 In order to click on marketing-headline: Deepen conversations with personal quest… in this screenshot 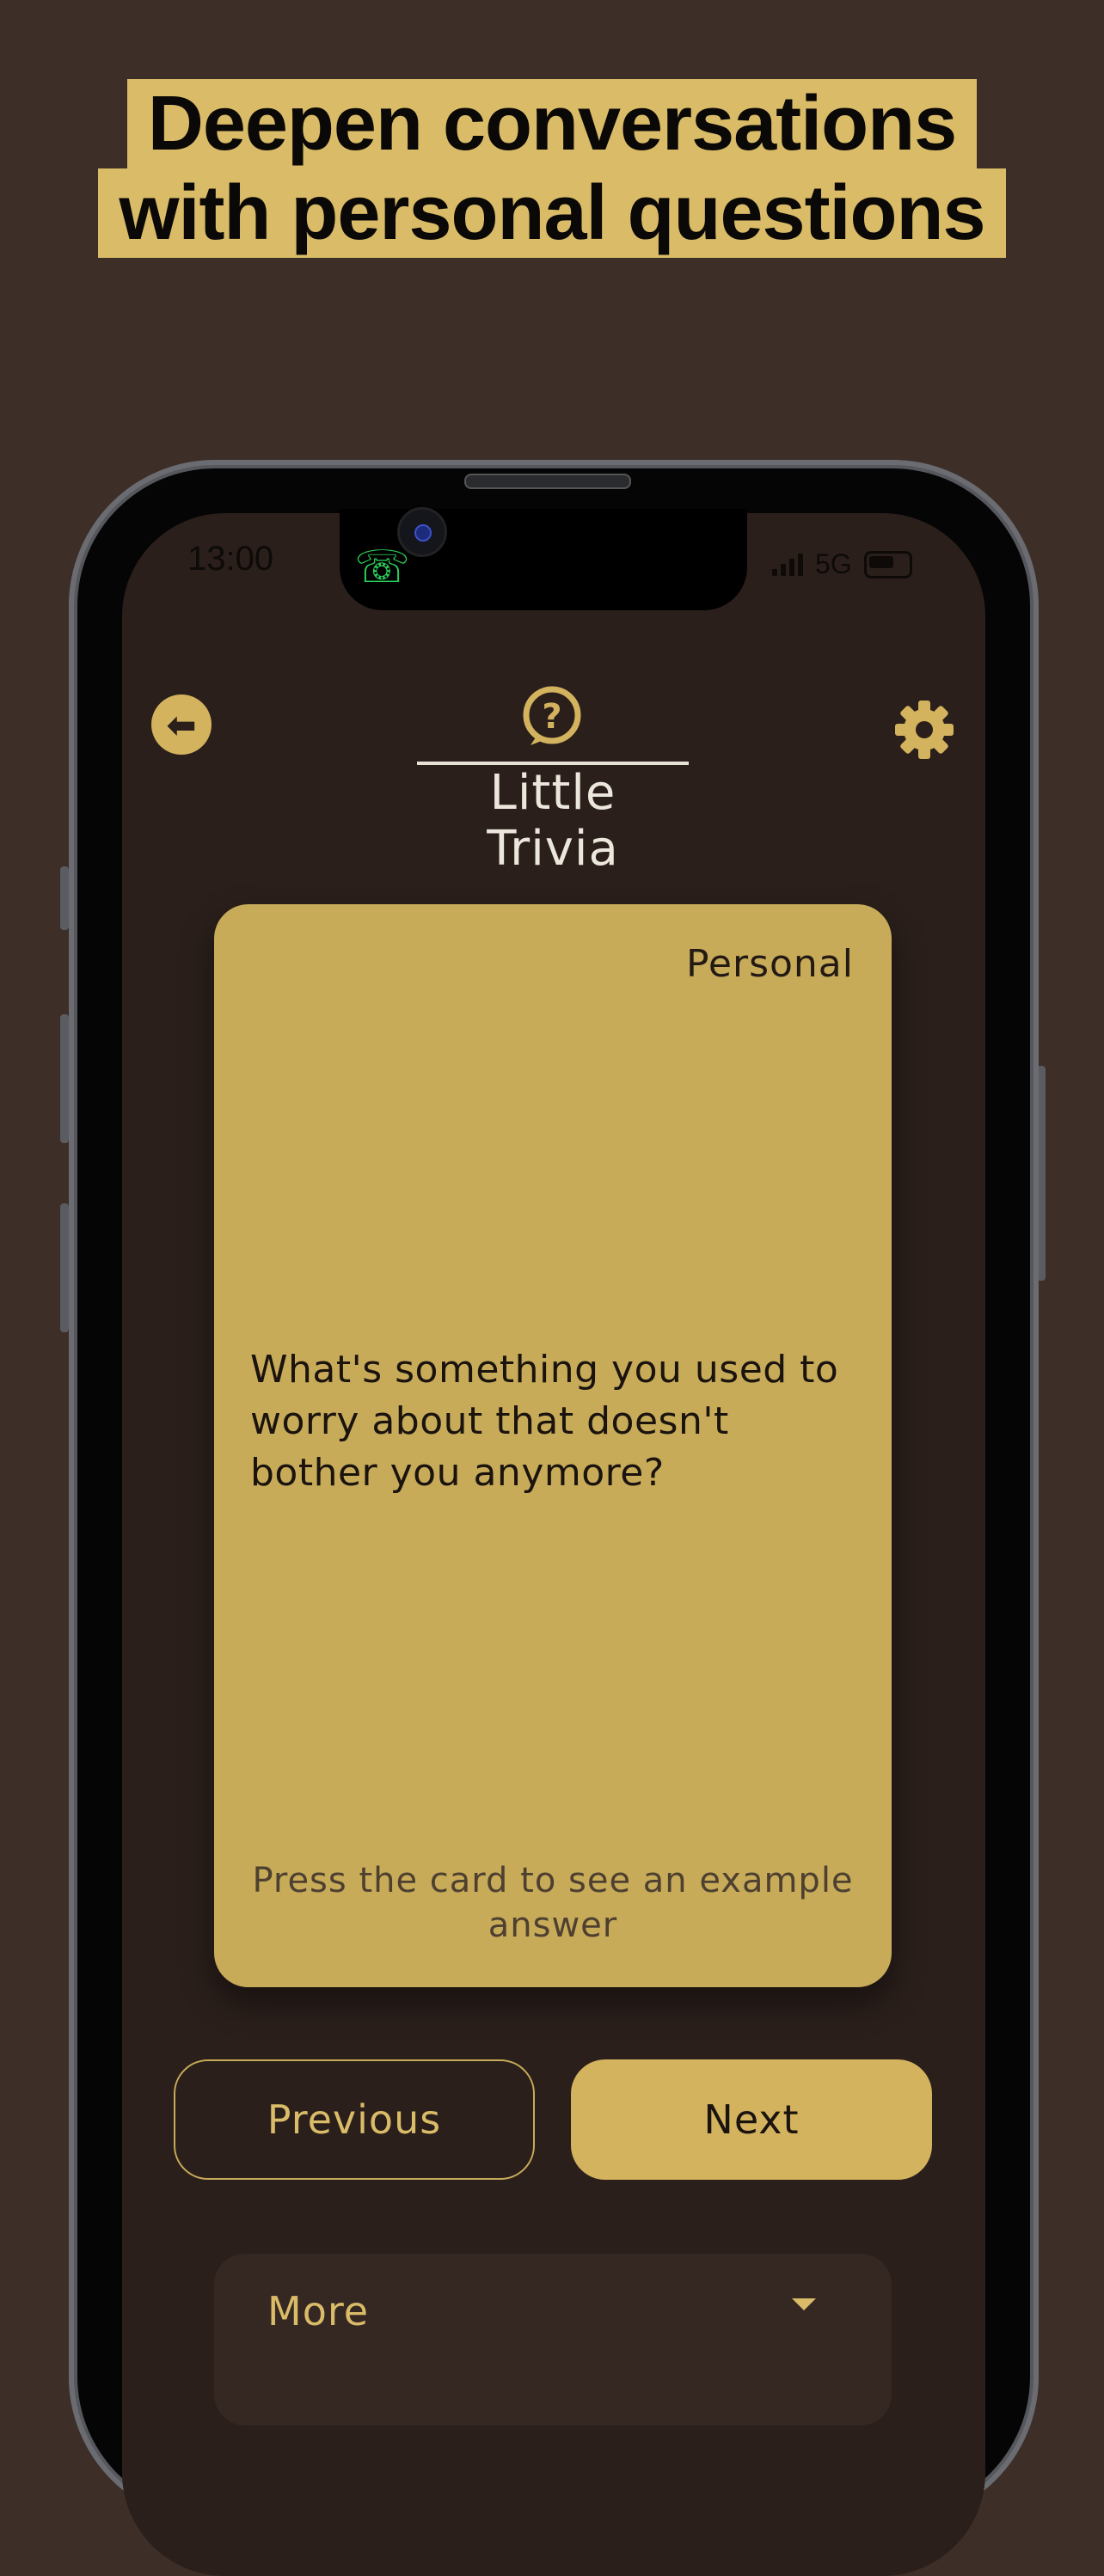, I will do `click(552, 168)`.